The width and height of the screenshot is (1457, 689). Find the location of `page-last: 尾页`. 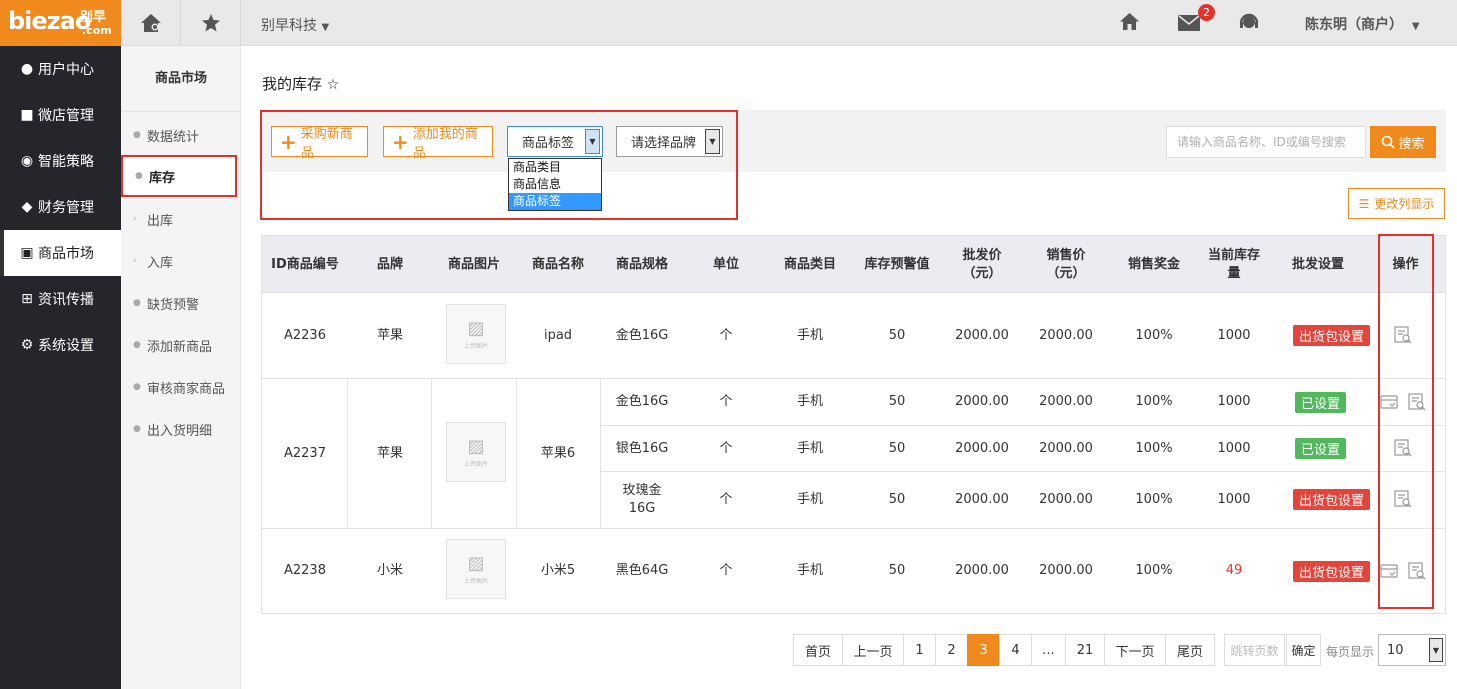

page-last: 尾页 is located at coordinates (1190, 650).